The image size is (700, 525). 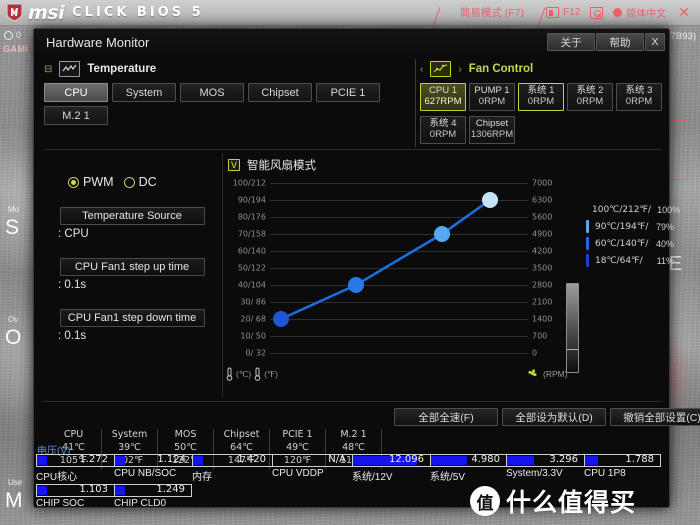 I want to click on step-down-time-value: : 0.1s, so click(x=72, y=336).